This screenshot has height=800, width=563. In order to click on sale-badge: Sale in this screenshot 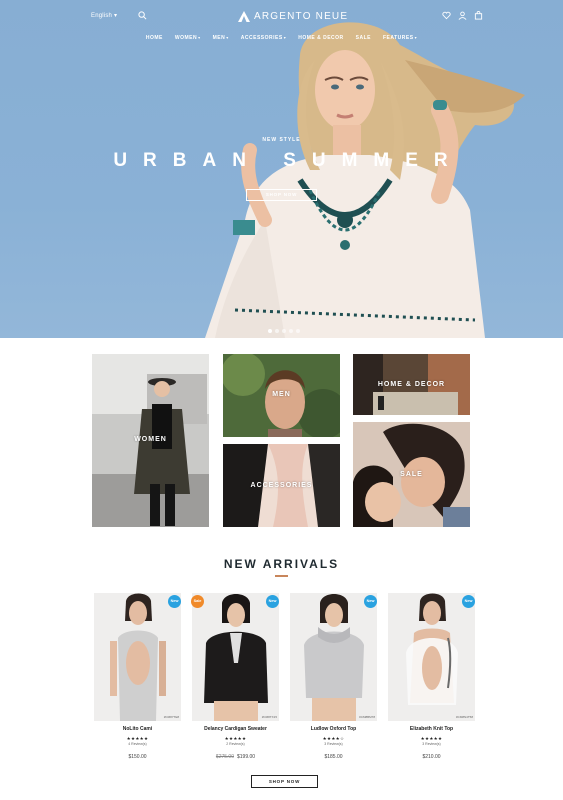, I will do `click(197, 601)`.